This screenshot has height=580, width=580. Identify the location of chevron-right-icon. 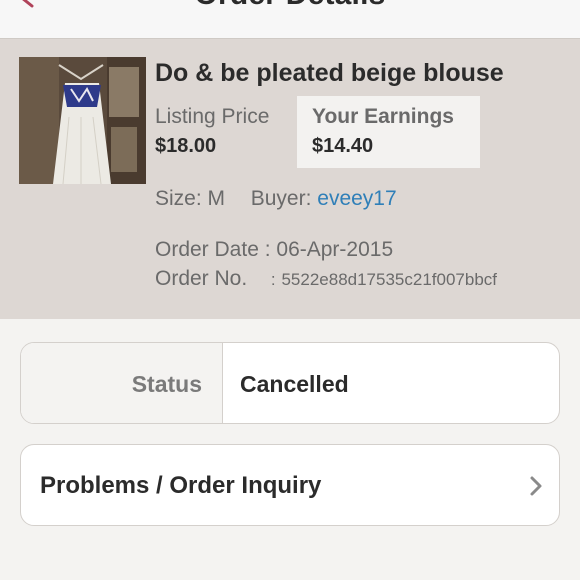
(536, 486).